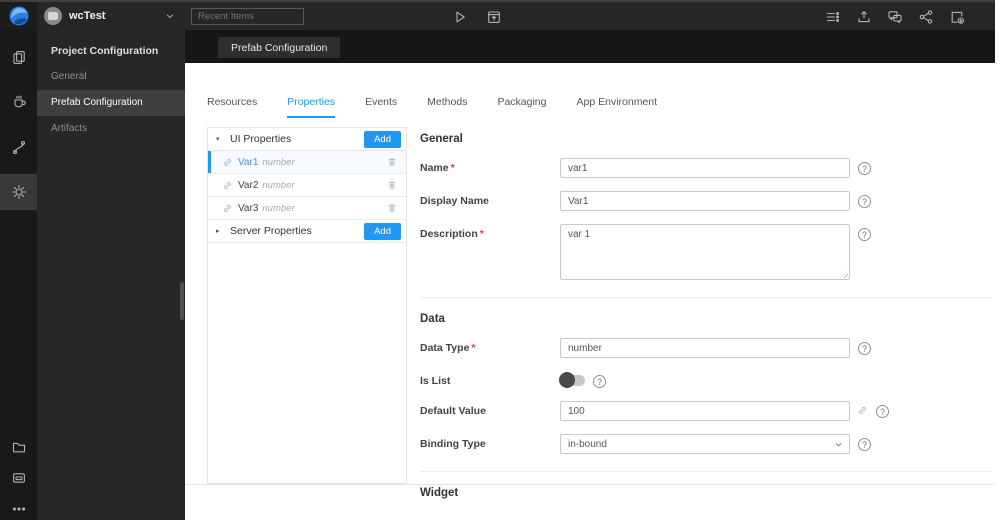 The height and width of the screenshot is (528, 1003). What do you see at coordinates (617, 107) in the screenshot?
I see `tab-app-environment: App Environment` at bounding box center [617, 107].